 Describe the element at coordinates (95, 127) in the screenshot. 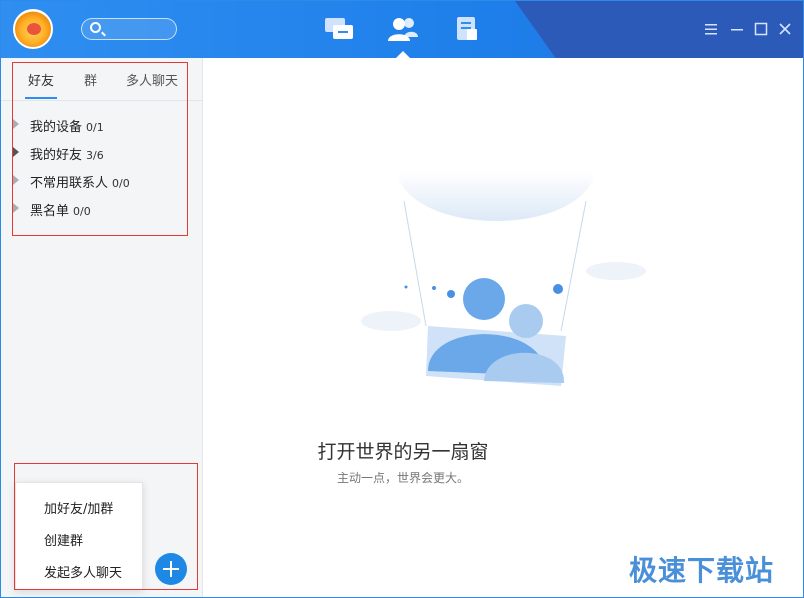

I see `group-count: 0/1` at that location.